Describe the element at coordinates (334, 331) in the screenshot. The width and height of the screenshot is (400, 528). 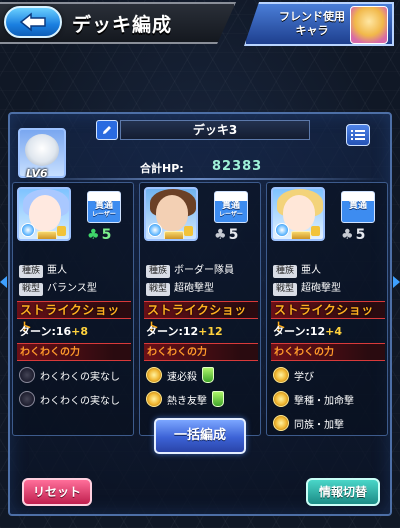
I see `turn-plus: +4` at that location.